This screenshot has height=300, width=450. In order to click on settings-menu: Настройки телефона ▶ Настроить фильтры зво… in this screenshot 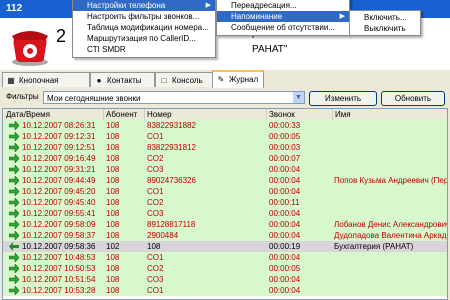, I will do `click(144, 29)`.